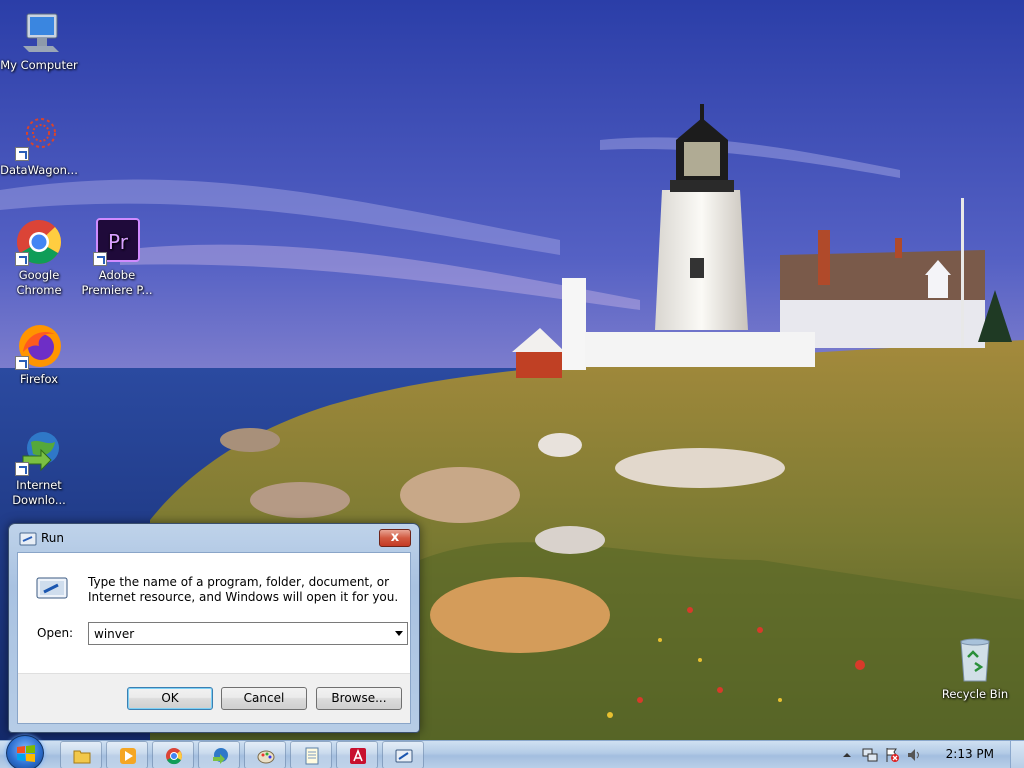 The width and height of the screenshot is (1024, 768). I want to click on system-tray: 2:13 PM, so click(929, 754).